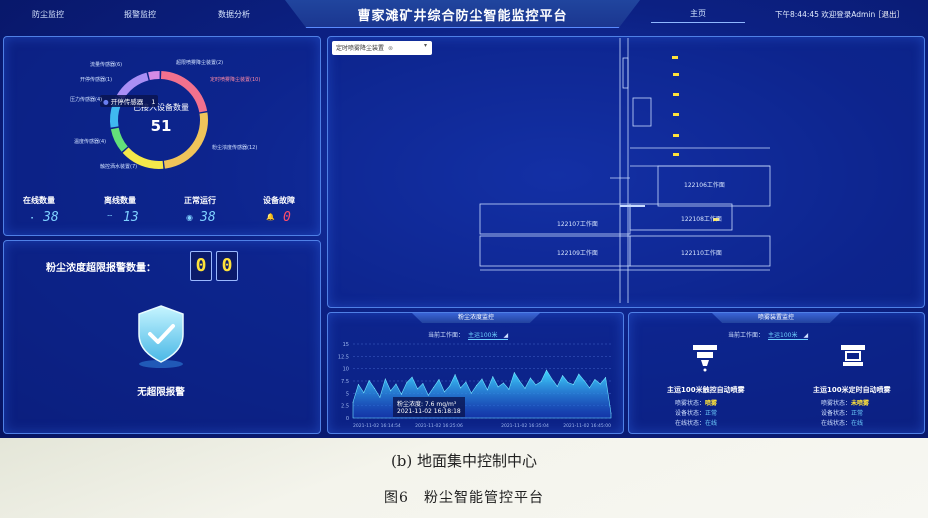 The height and width of the screenshot is (518, 928). I want to click on alarm-digit-ones: 0, so click(227, 266).